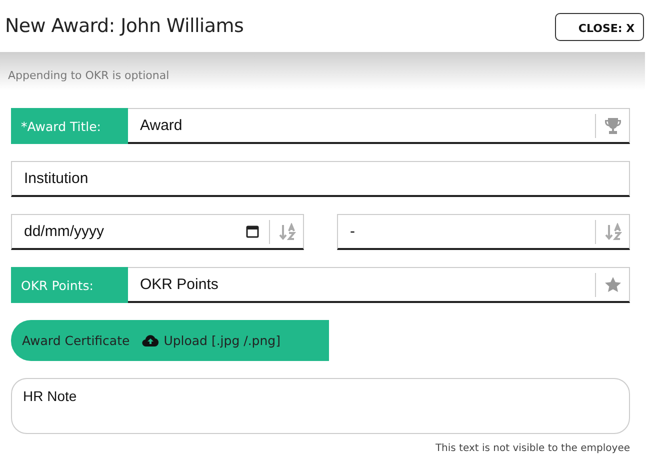 This screenshot has width=652, height=475. I want to click on field-label: OKR Points:, so click(69, 285).